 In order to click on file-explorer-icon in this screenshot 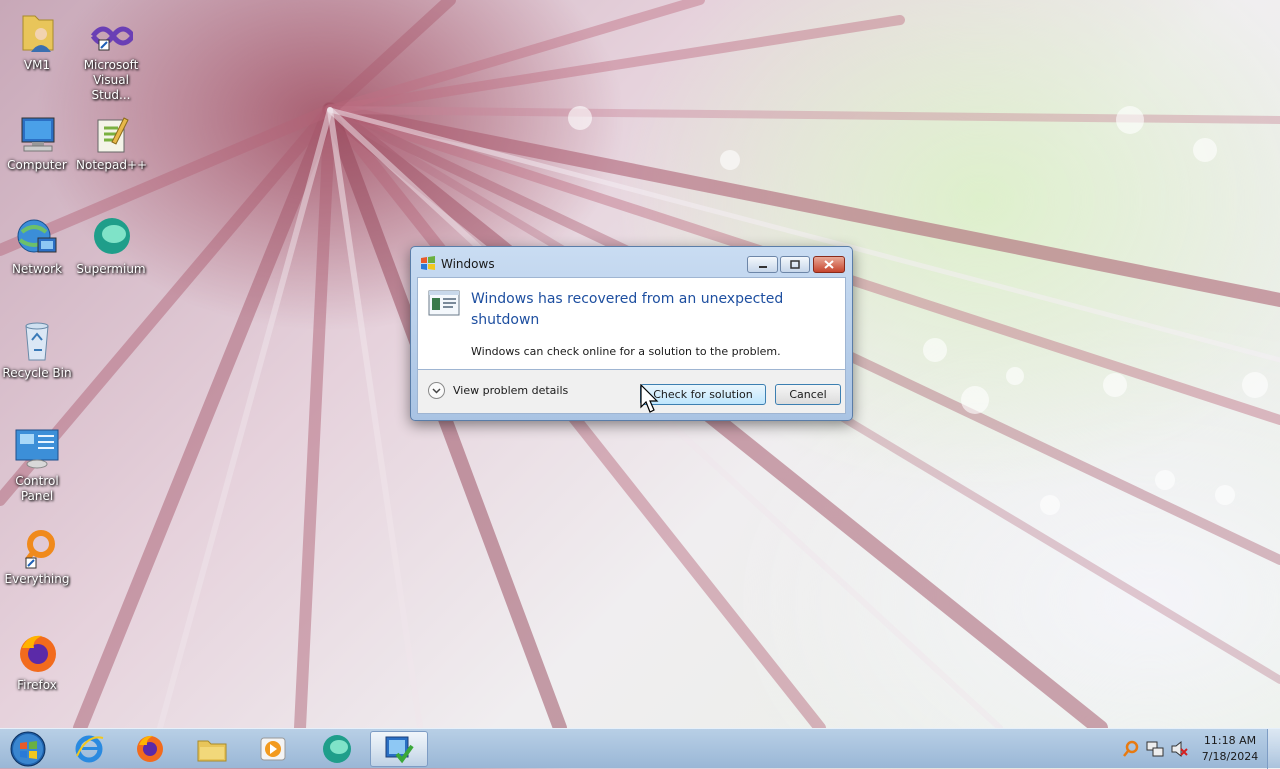, I will do `click(212, 751)`.